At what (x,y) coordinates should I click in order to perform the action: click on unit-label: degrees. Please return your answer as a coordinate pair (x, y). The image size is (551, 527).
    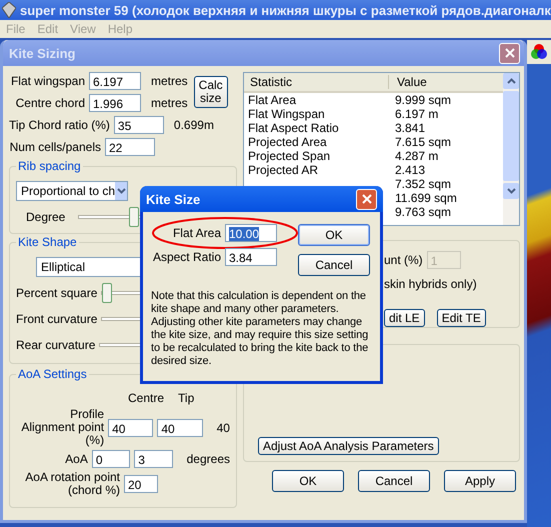
    Looking at the image, I should click on (208, 459).